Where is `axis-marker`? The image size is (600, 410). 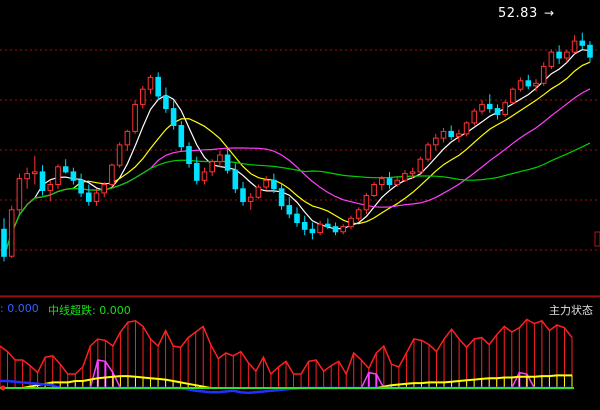 axis-marker is located at coordinates (597, 239).